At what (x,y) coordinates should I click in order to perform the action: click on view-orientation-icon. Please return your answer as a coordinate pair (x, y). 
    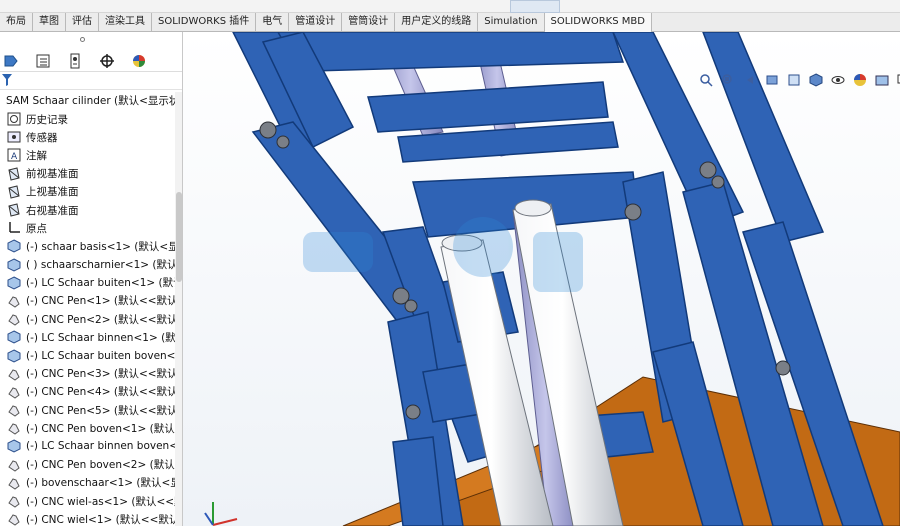
    Looking at the image, I should click on (794, 80).